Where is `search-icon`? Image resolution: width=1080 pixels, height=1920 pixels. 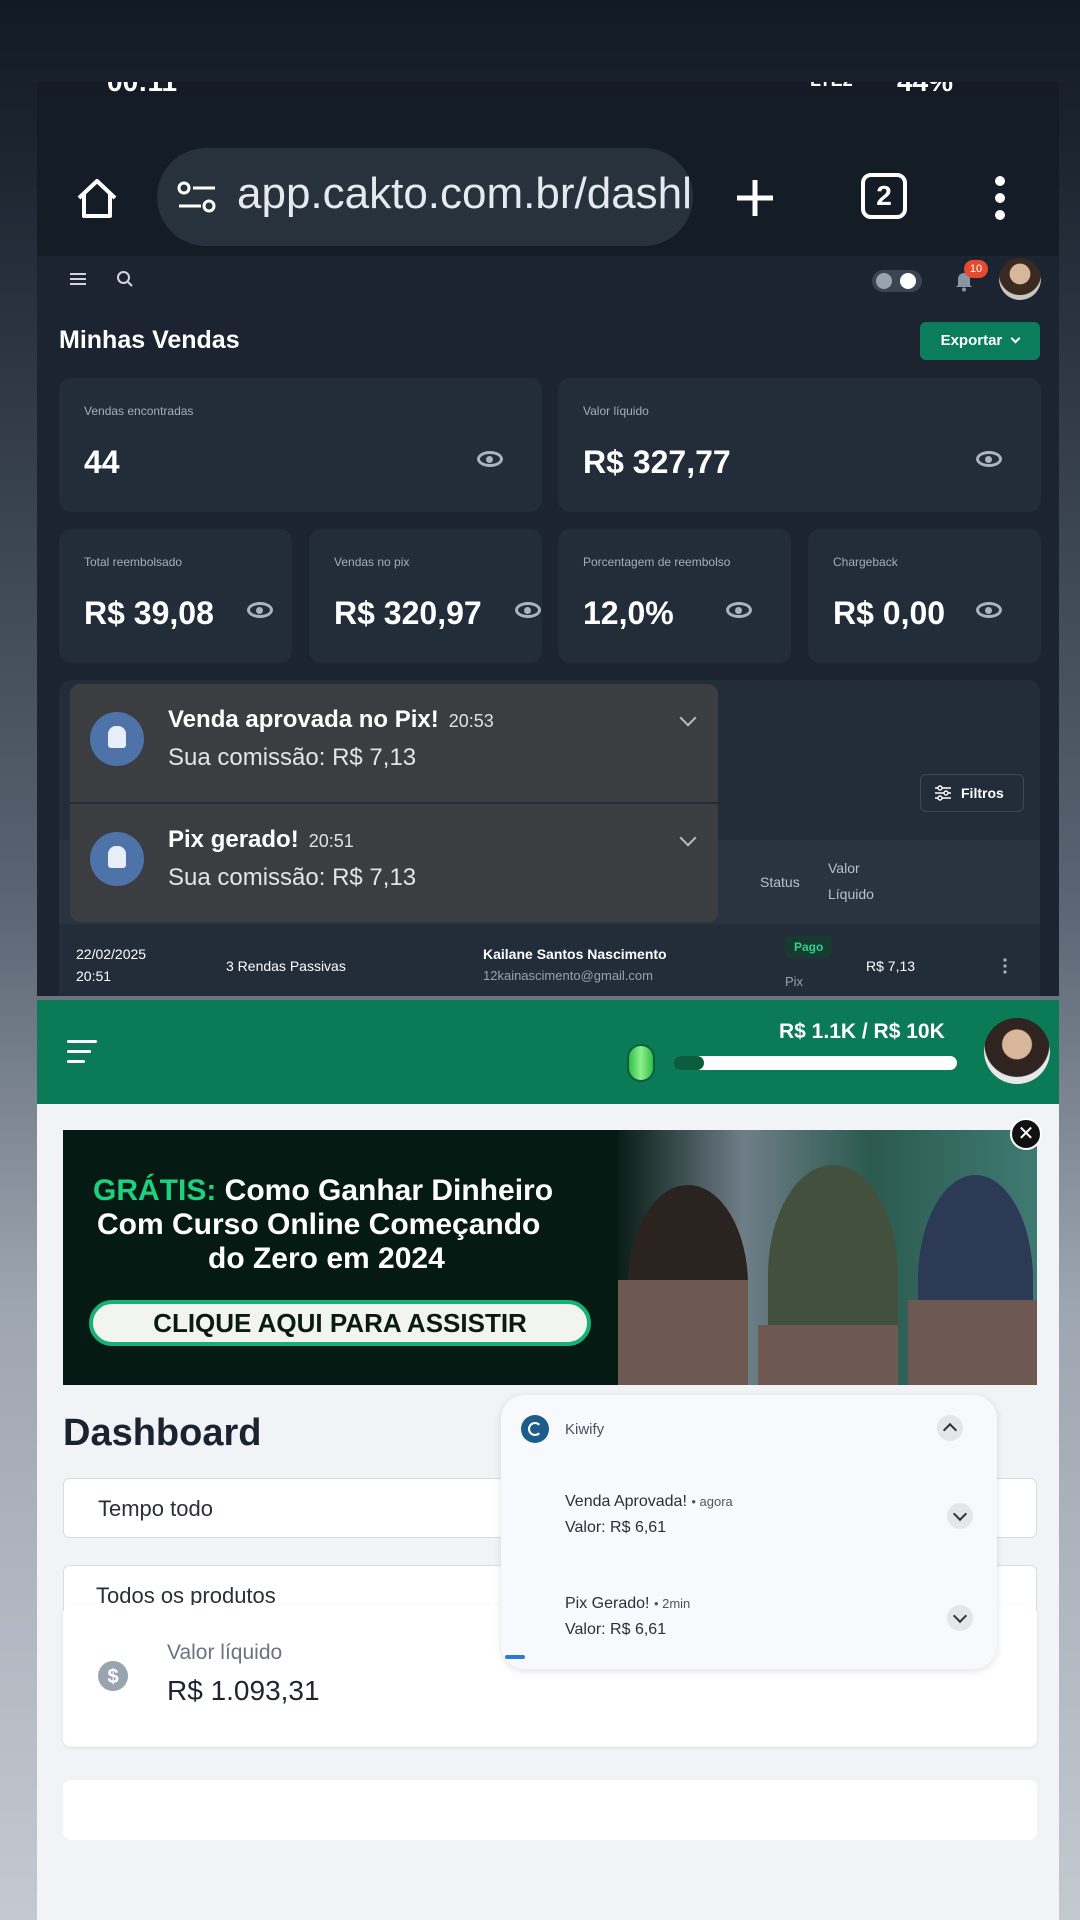
search-icon is located at coordinates (125, 279).